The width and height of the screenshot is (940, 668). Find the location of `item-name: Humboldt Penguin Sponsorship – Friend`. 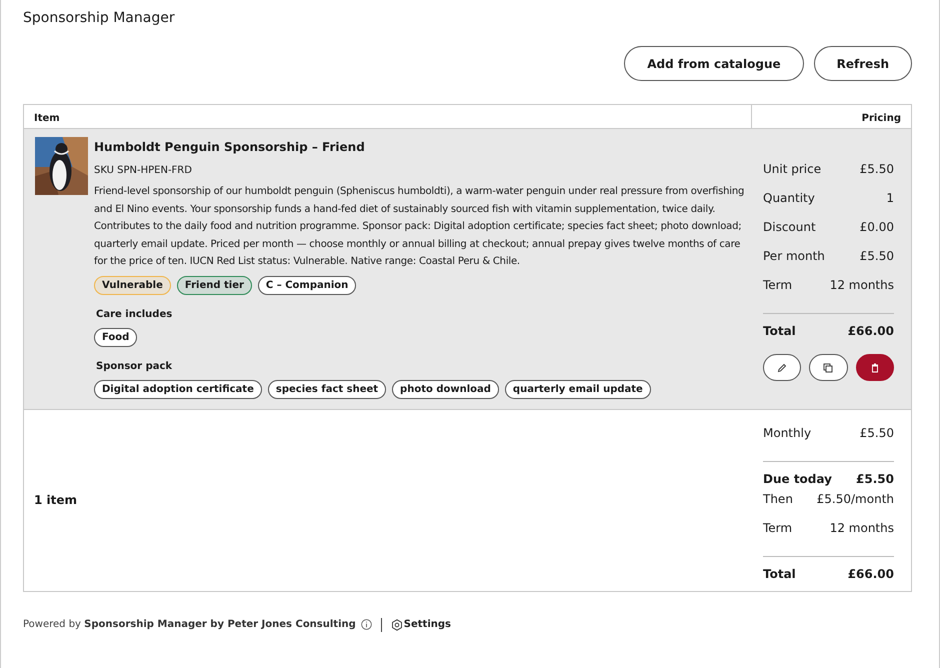

item-name: Humboldt Penguin Sponsorship – Friend is located at coordinates (230, 147).